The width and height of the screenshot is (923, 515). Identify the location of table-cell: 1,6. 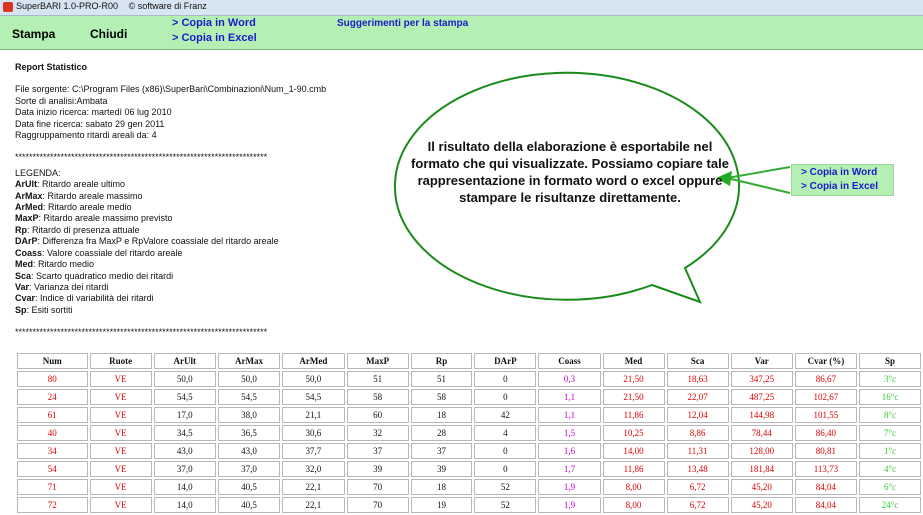
(569, 451).